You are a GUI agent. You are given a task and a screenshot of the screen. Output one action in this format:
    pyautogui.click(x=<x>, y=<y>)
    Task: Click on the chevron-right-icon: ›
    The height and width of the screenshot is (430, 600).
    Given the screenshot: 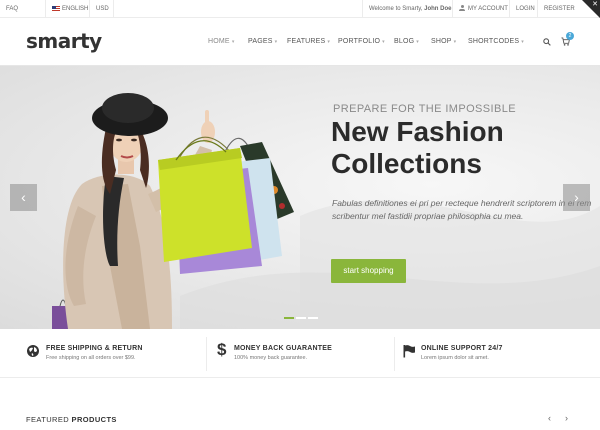 What is the action you would take?
    pyautogui.click(x=576, y=197)
    